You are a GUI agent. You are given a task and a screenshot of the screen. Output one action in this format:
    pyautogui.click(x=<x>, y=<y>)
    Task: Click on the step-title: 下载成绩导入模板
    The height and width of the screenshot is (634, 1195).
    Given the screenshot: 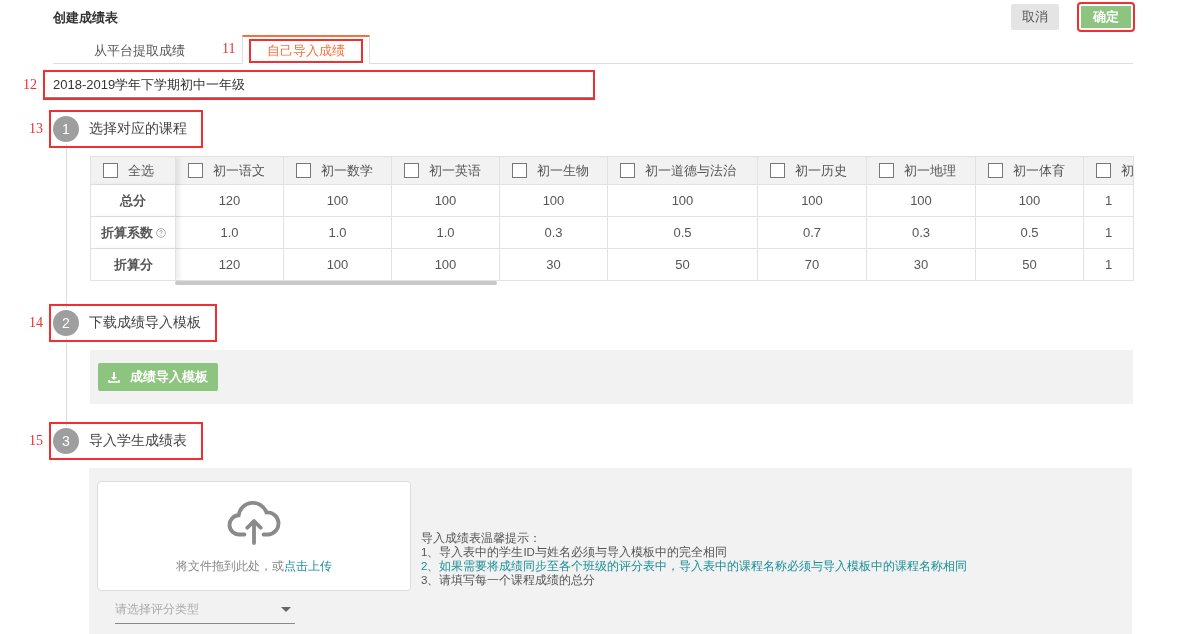 What is the action you would take?
    pyautogui.click(x=145, y=323)
    